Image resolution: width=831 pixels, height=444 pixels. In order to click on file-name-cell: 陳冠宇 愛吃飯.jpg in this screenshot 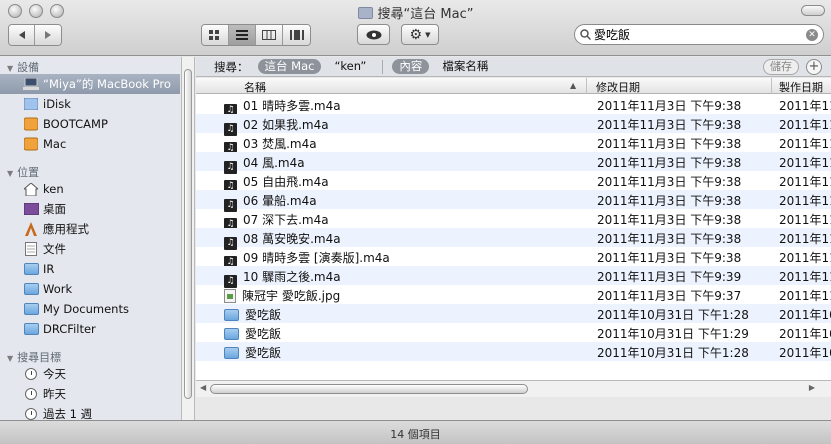, I will do `click(282, 295)`.